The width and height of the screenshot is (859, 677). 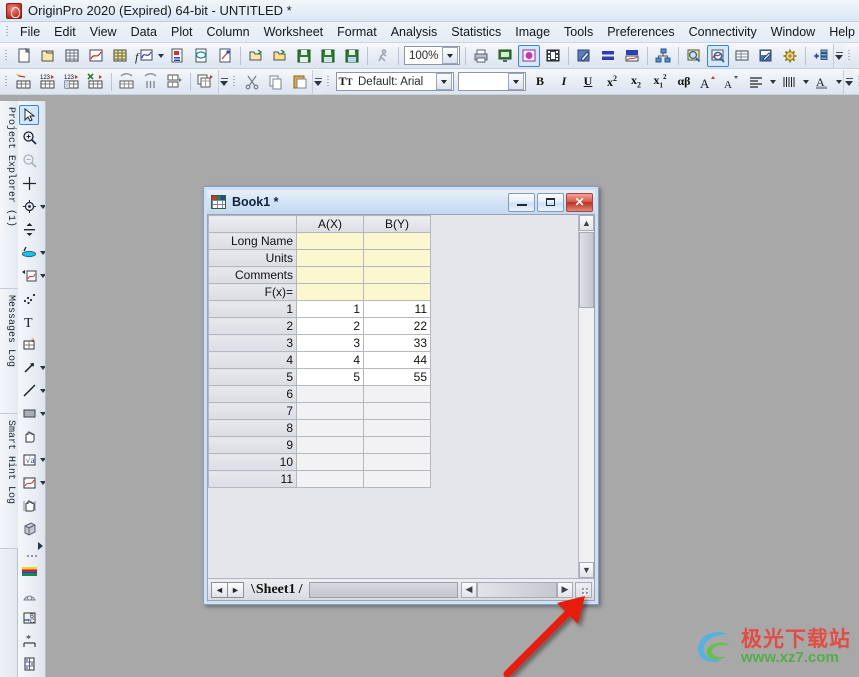 What do you see at coordinates (330, 326) in the screenshot?
I see `cell-a2: 2` at bounding box center [330, 326].